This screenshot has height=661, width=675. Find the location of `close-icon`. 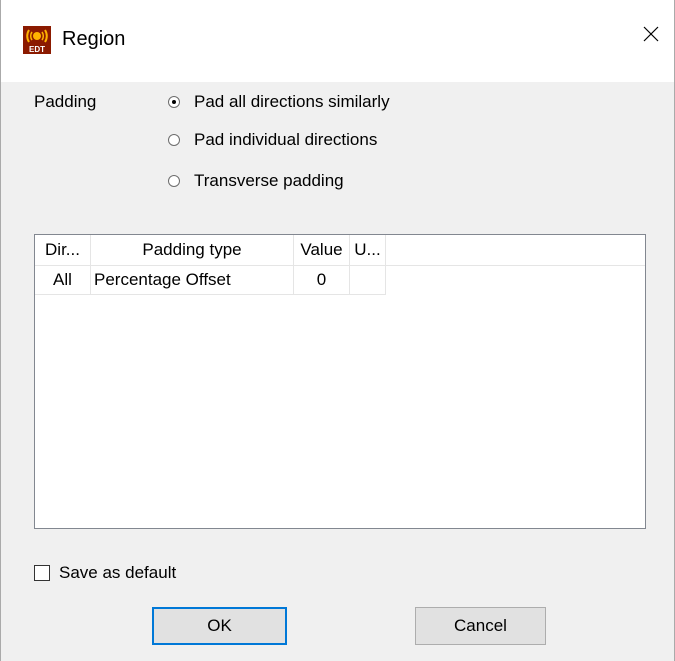

close-icon is located at coordinates (651, 34).